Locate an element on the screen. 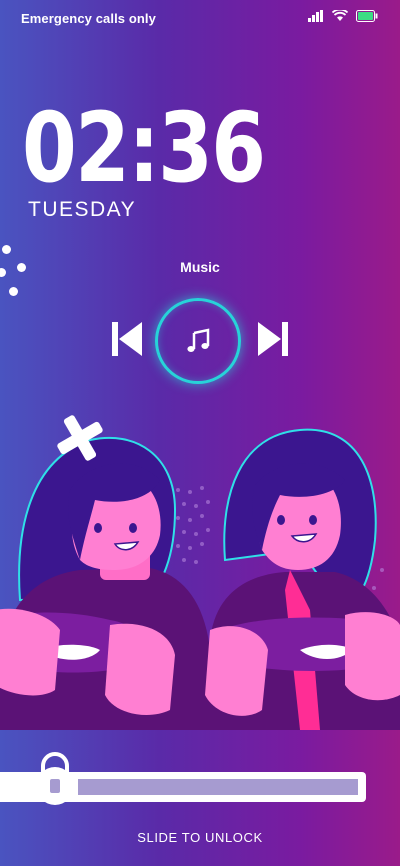  unlock-slider-handle is located at coordinates (55, 778).